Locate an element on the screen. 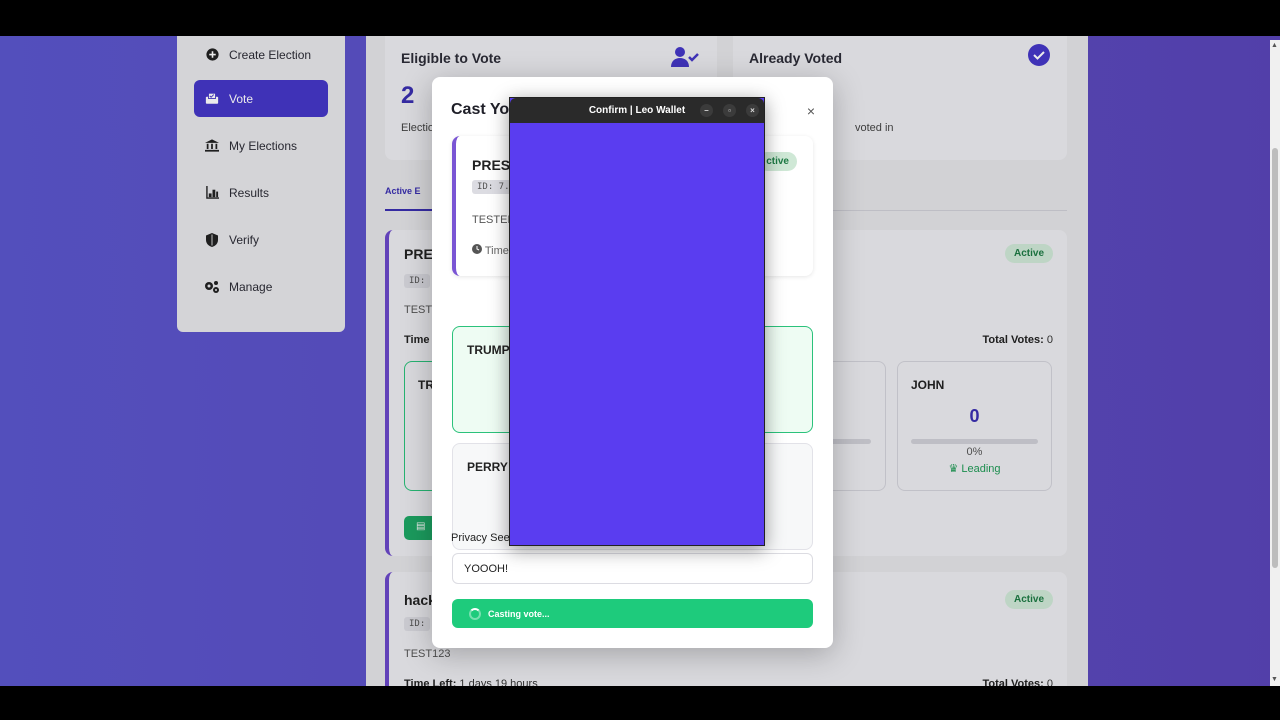 This screenshot has height=720, width=1280. page-scrollbar: ▲ ▼ is located at coordinates (1275, 363).